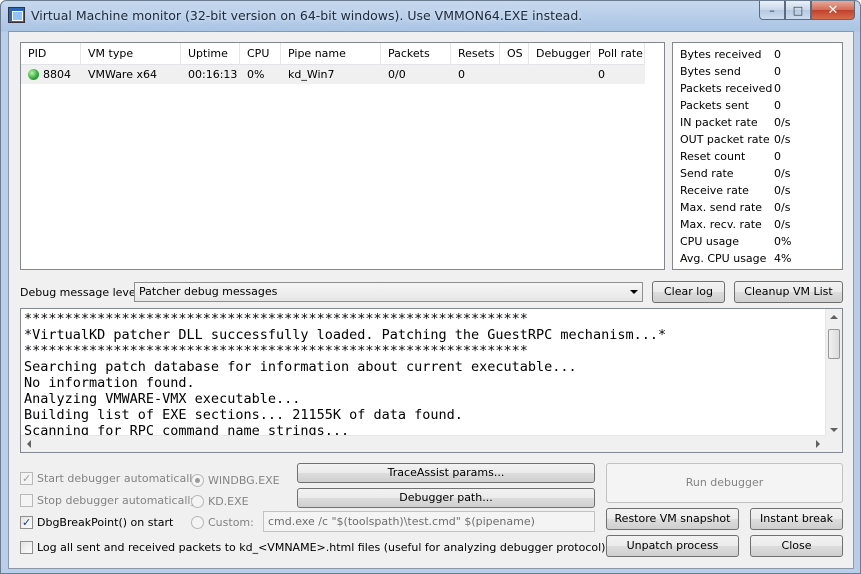 The width and height of the screenshot is (861, 574). I want to click on cleanup-vm-list-button: Cleanup VM List, so click(788, 292).